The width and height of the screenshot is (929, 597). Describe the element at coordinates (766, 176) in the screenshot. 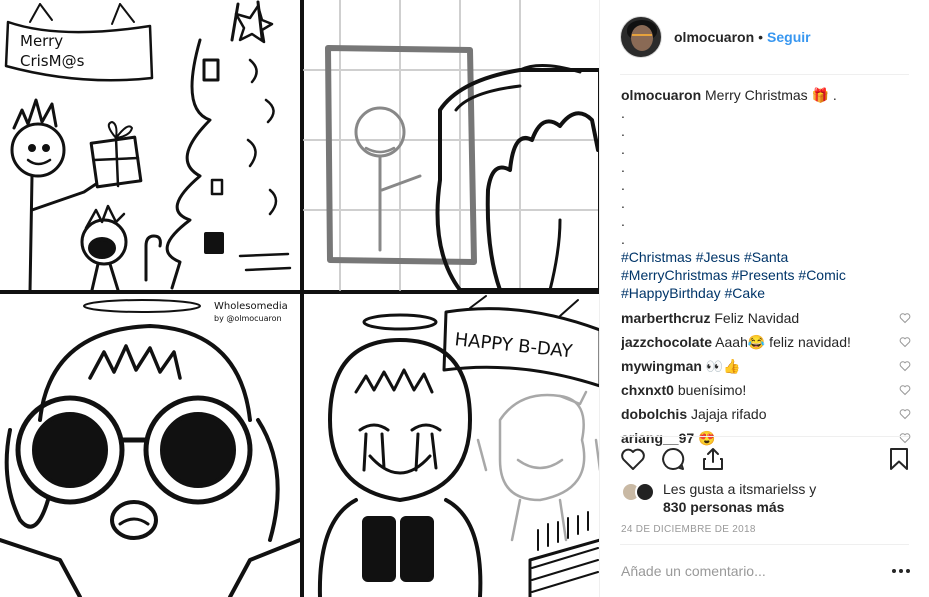

I see `caption-dots: . . . . . . . .` at that location.